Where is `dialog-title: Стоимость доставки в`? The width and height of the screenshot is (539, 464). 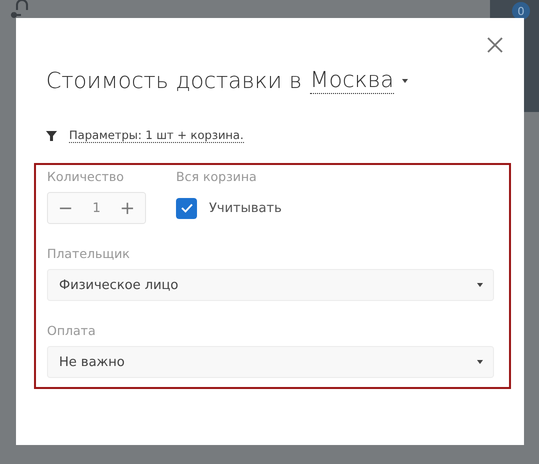
dialog-title: Стоимость доставки в is located at coordinates (174, 81).